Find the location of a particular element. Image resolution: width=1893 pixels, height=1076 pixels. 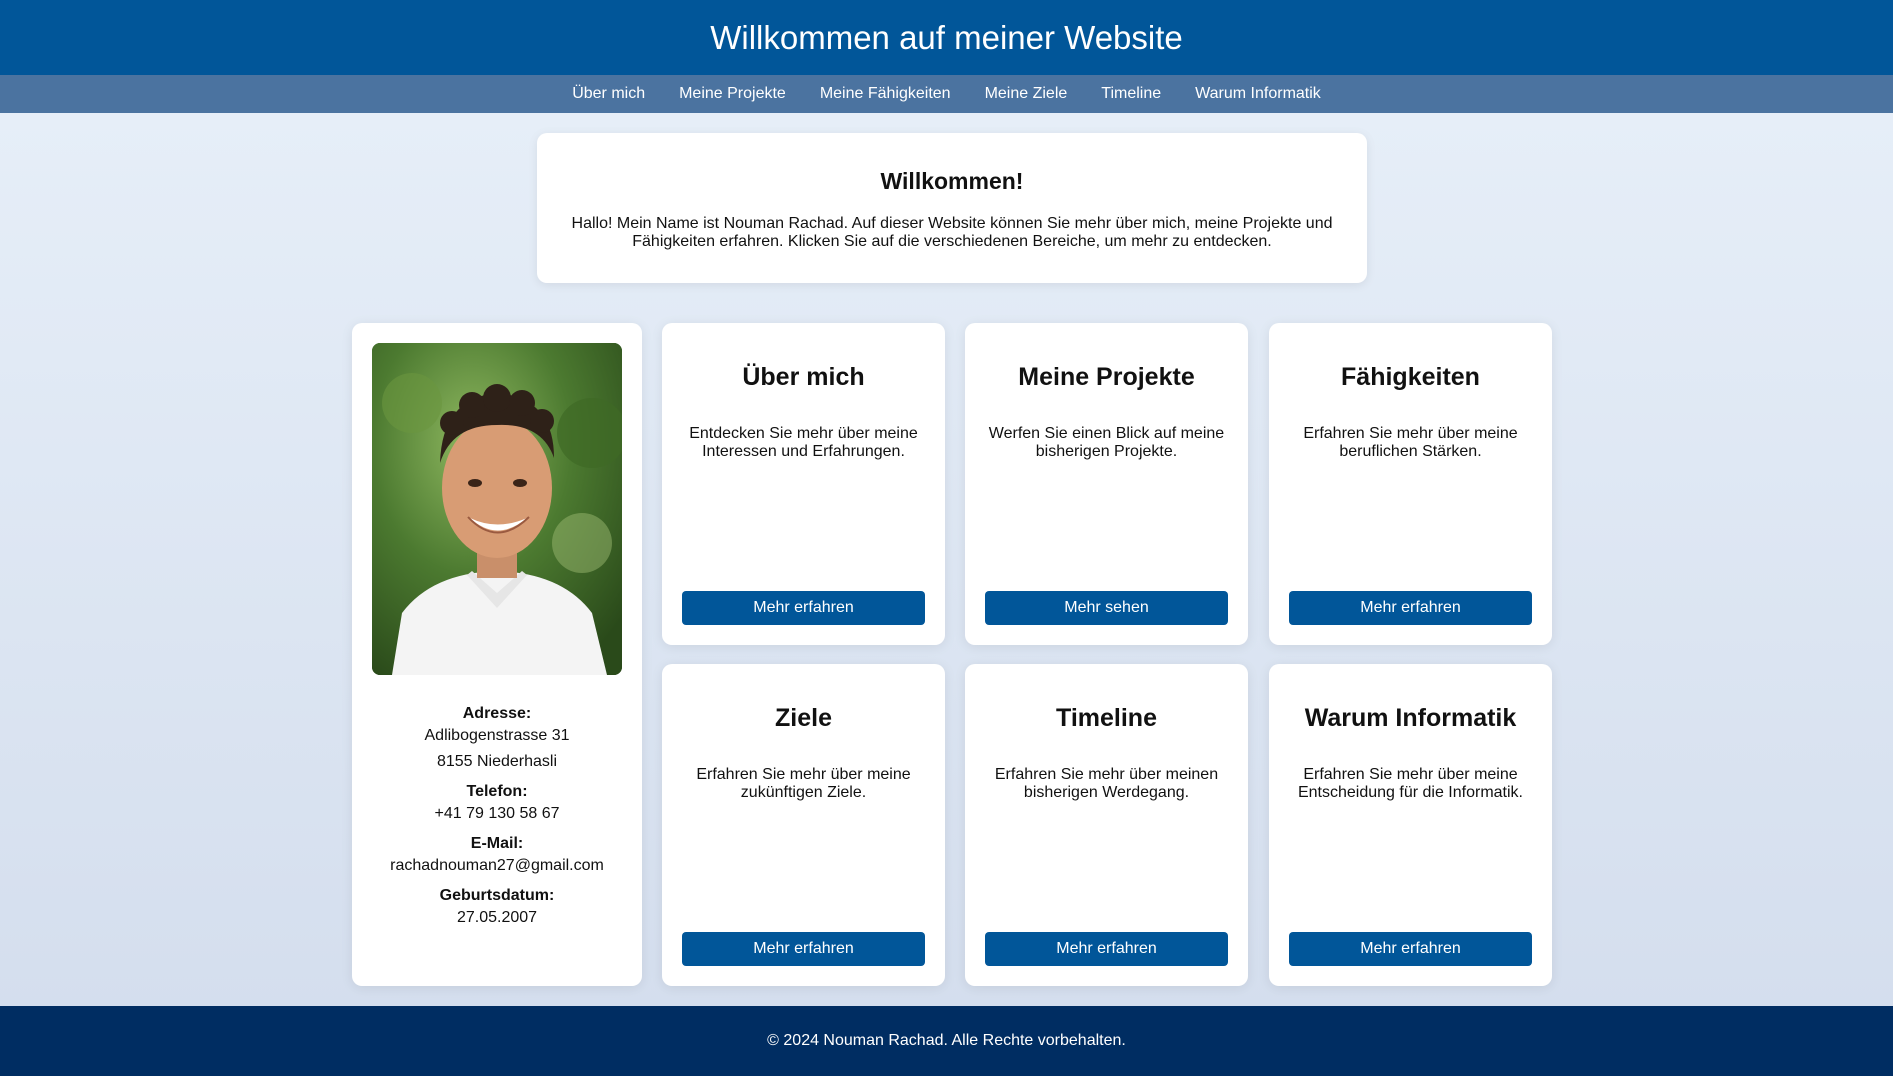

tile-title: Meine Projekte is located at coordinates (1106, 377).